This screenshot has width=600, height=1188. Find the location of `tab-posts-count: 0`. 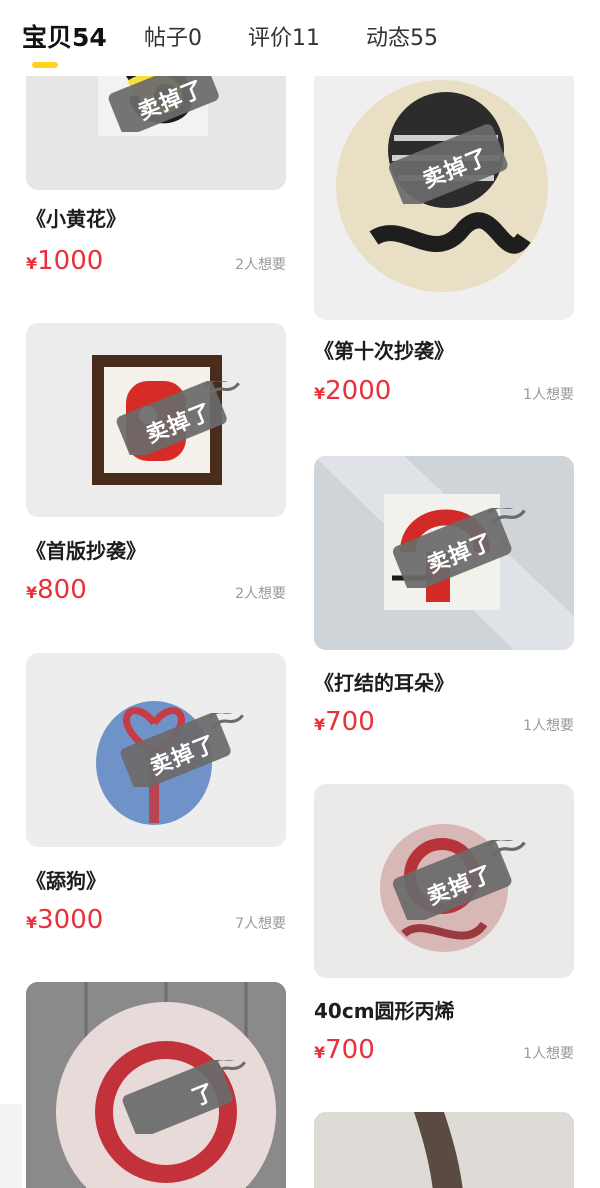

tab-posts-count: 0 is located at coordinates (195, 38).